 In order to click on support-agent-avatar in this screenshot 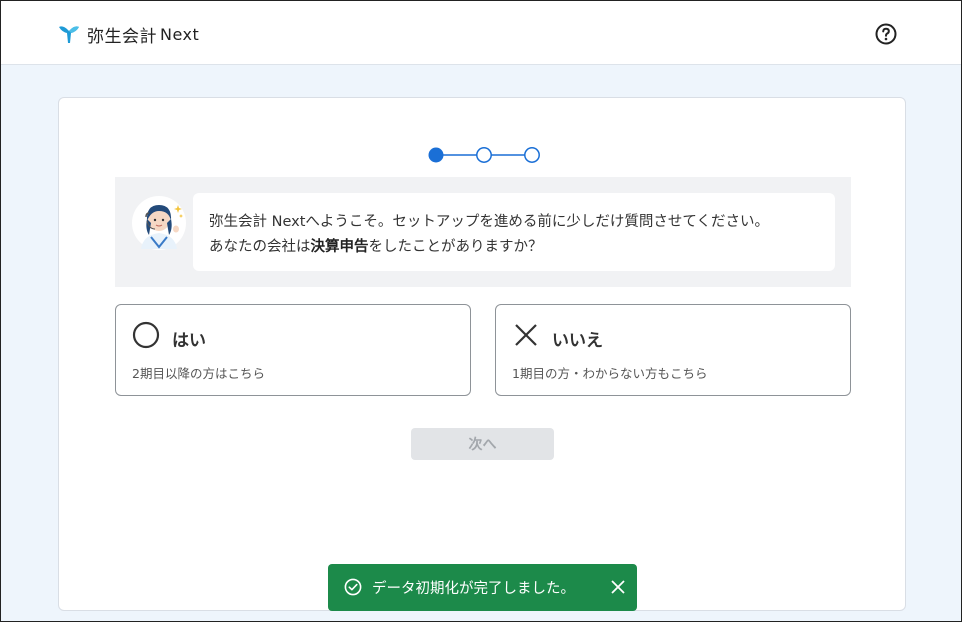, I will do `click(159, 223)`.